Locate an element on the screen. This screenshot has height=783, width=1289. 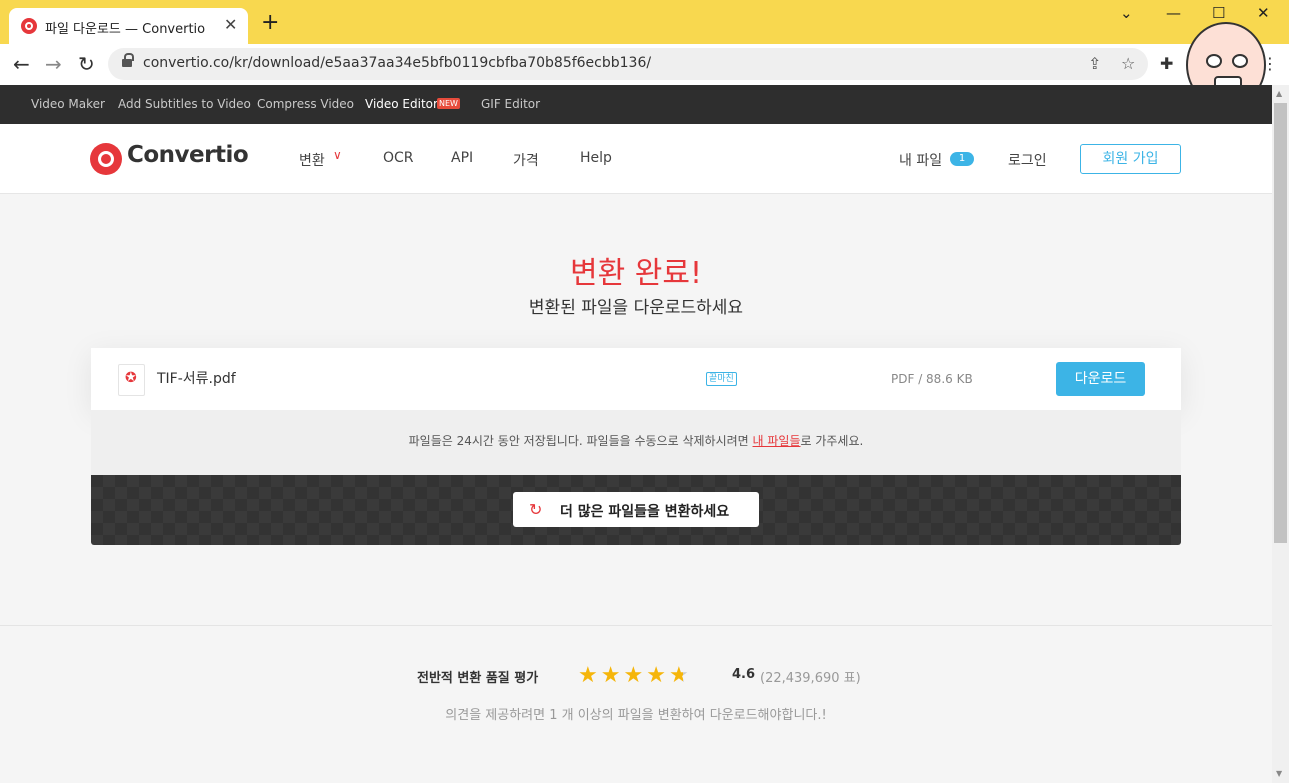
convertio-logo-icon is located at coordinates (106, 159).